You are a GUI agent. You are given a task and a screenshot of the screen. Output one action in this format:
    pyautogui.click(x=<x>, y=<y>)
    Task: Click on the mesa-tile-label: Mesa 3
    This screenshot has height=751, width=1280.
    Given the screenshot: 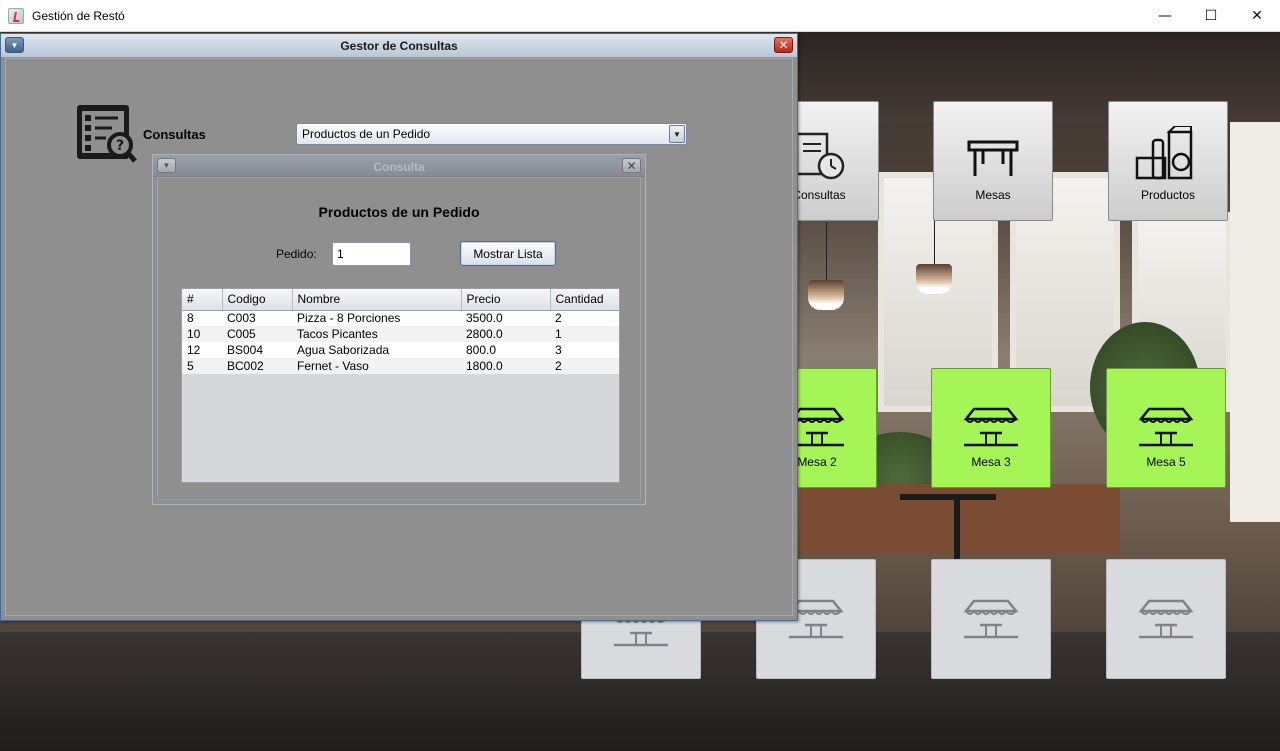 What is the action you would take?
    pyautogui.click(x=991, y=462)
    